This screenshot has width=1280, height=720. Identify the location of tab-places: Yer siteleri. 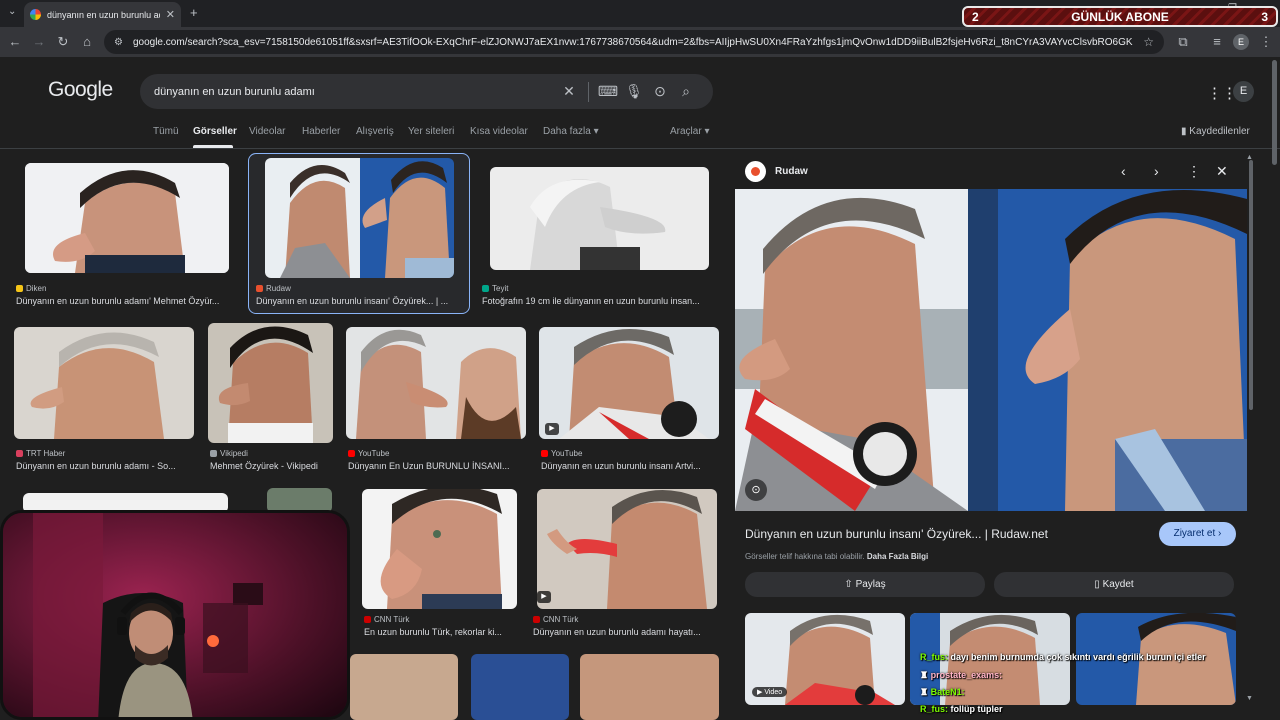
(431, 131).